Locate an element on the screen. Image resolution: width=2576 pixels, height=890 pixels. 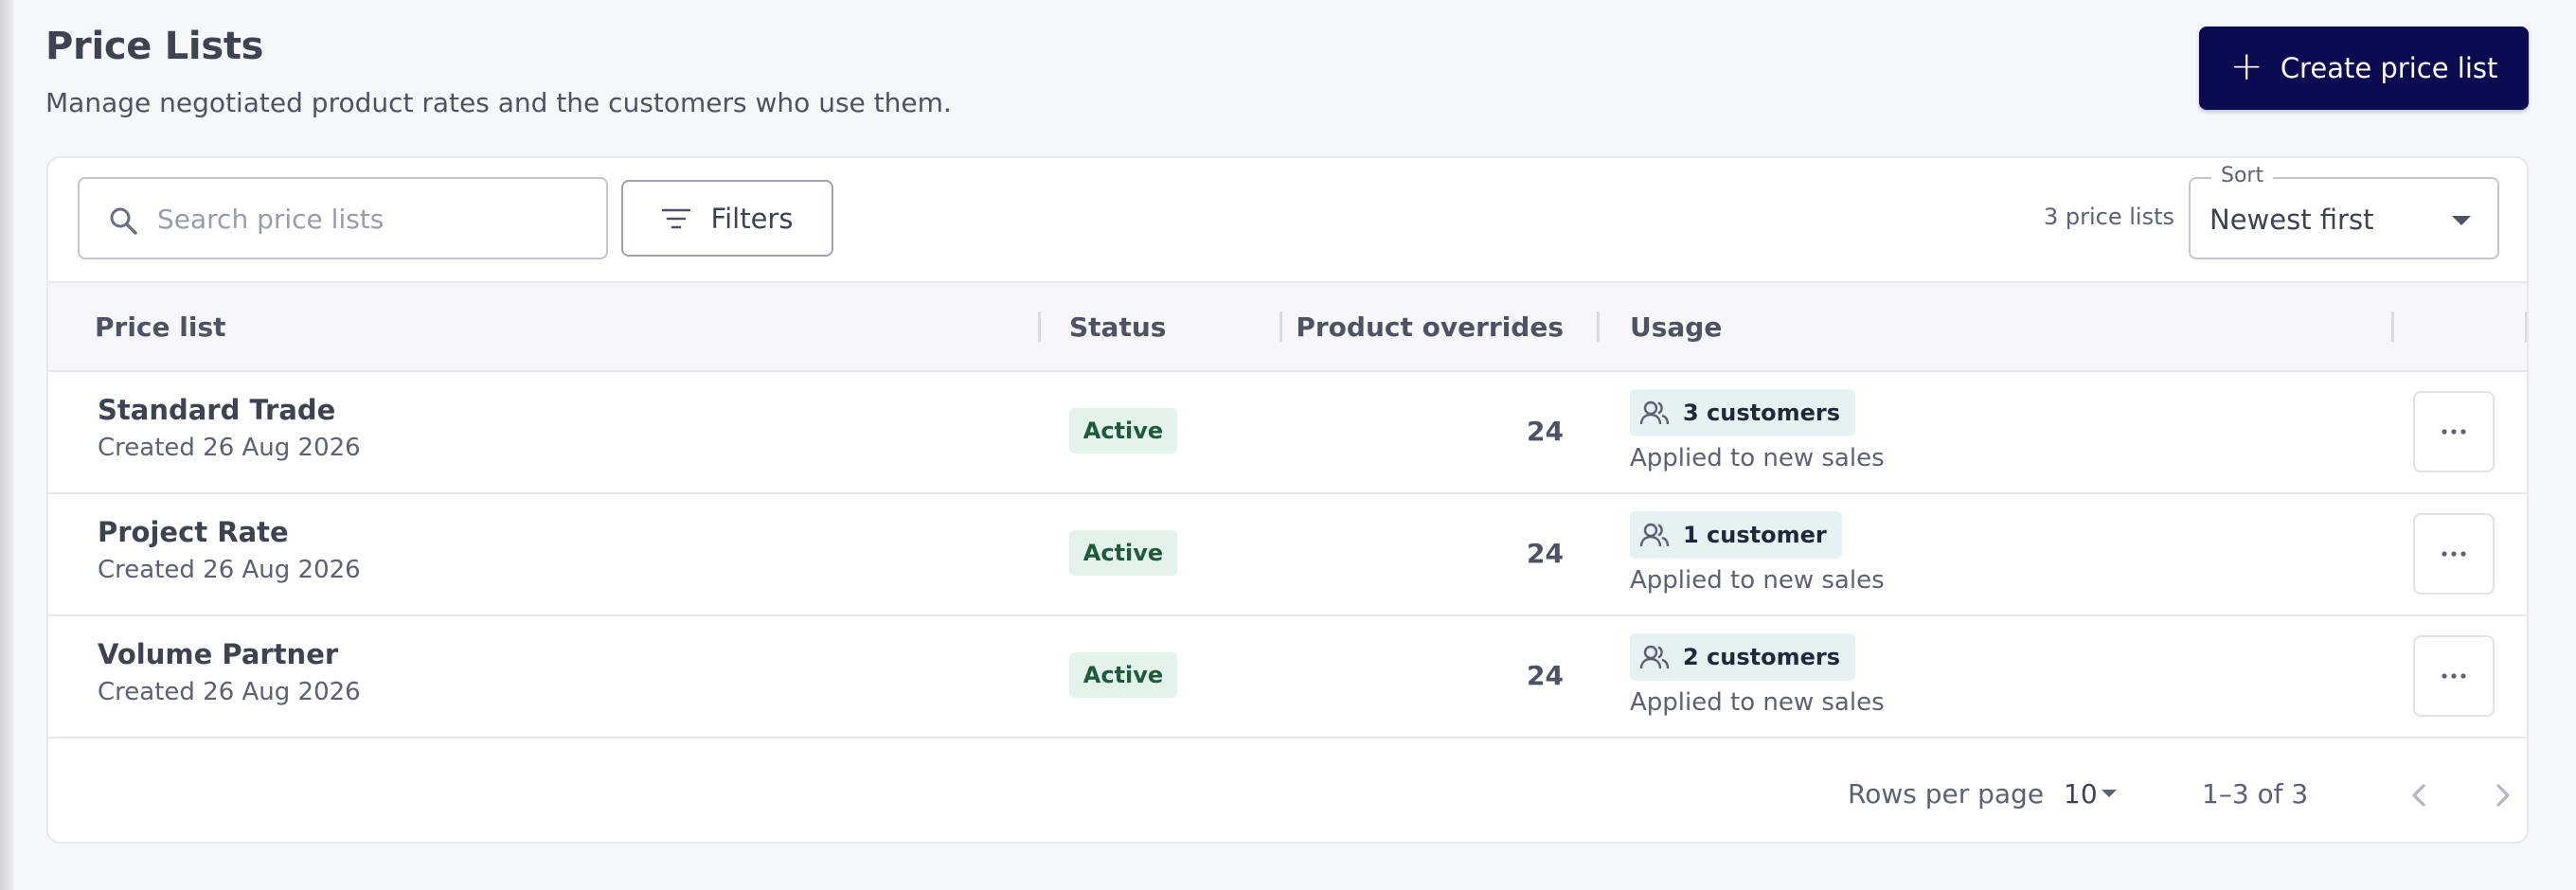
search-box is located at coordinates (343, 218).